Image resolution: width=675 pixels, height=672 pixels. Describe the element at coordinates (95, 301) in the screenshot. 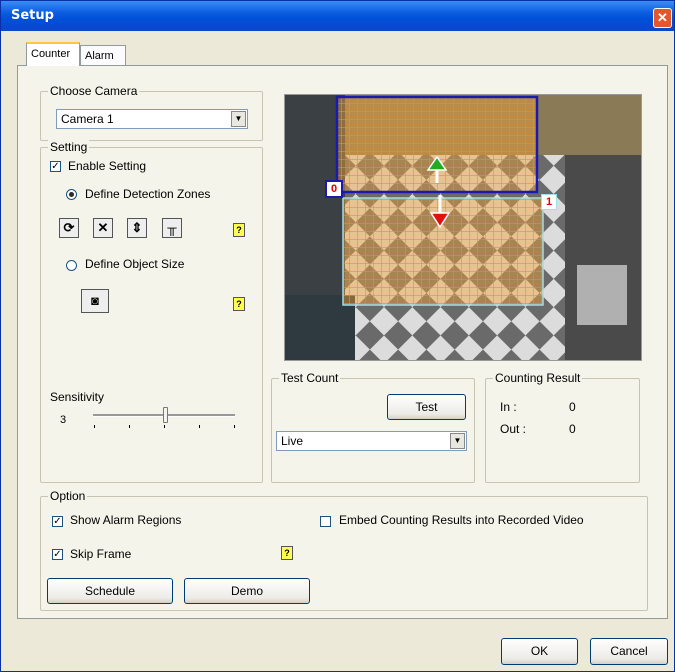

I see `camera-icon: ◙` at that location.